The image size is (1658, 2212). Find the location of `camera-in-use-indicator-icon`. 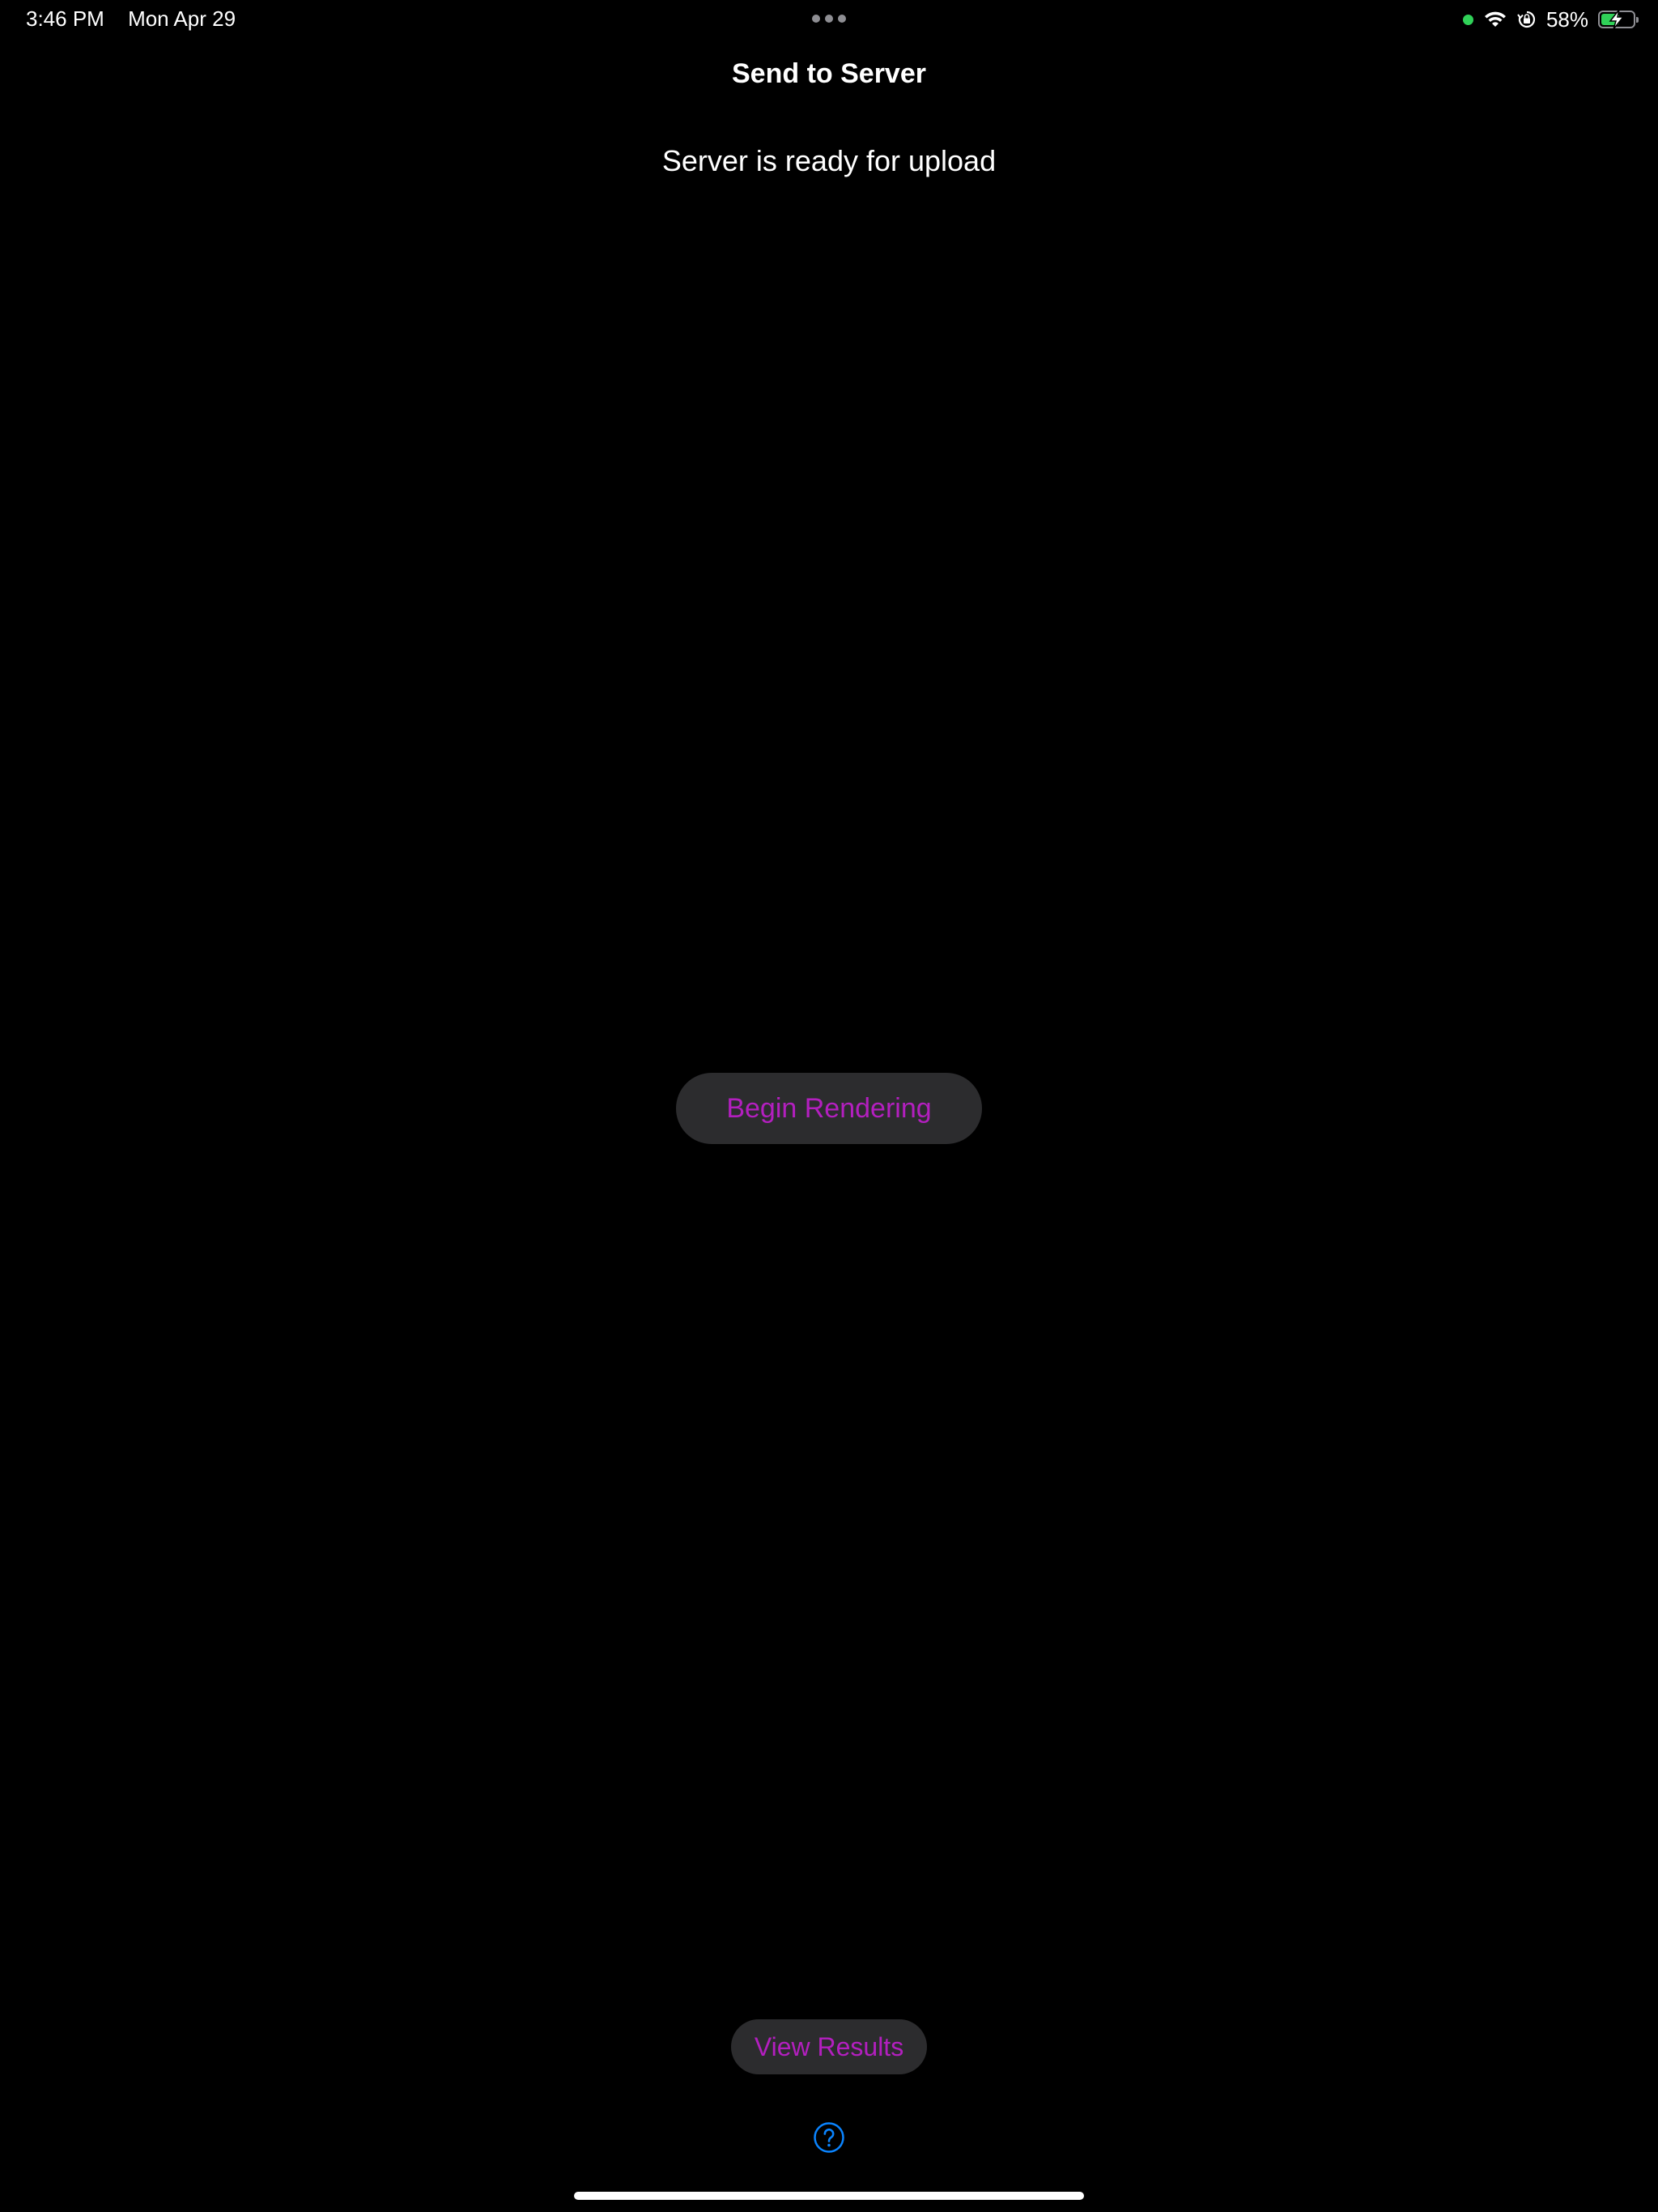

camera-in-use-indicator-icon is located at coordinates (1467, 19).